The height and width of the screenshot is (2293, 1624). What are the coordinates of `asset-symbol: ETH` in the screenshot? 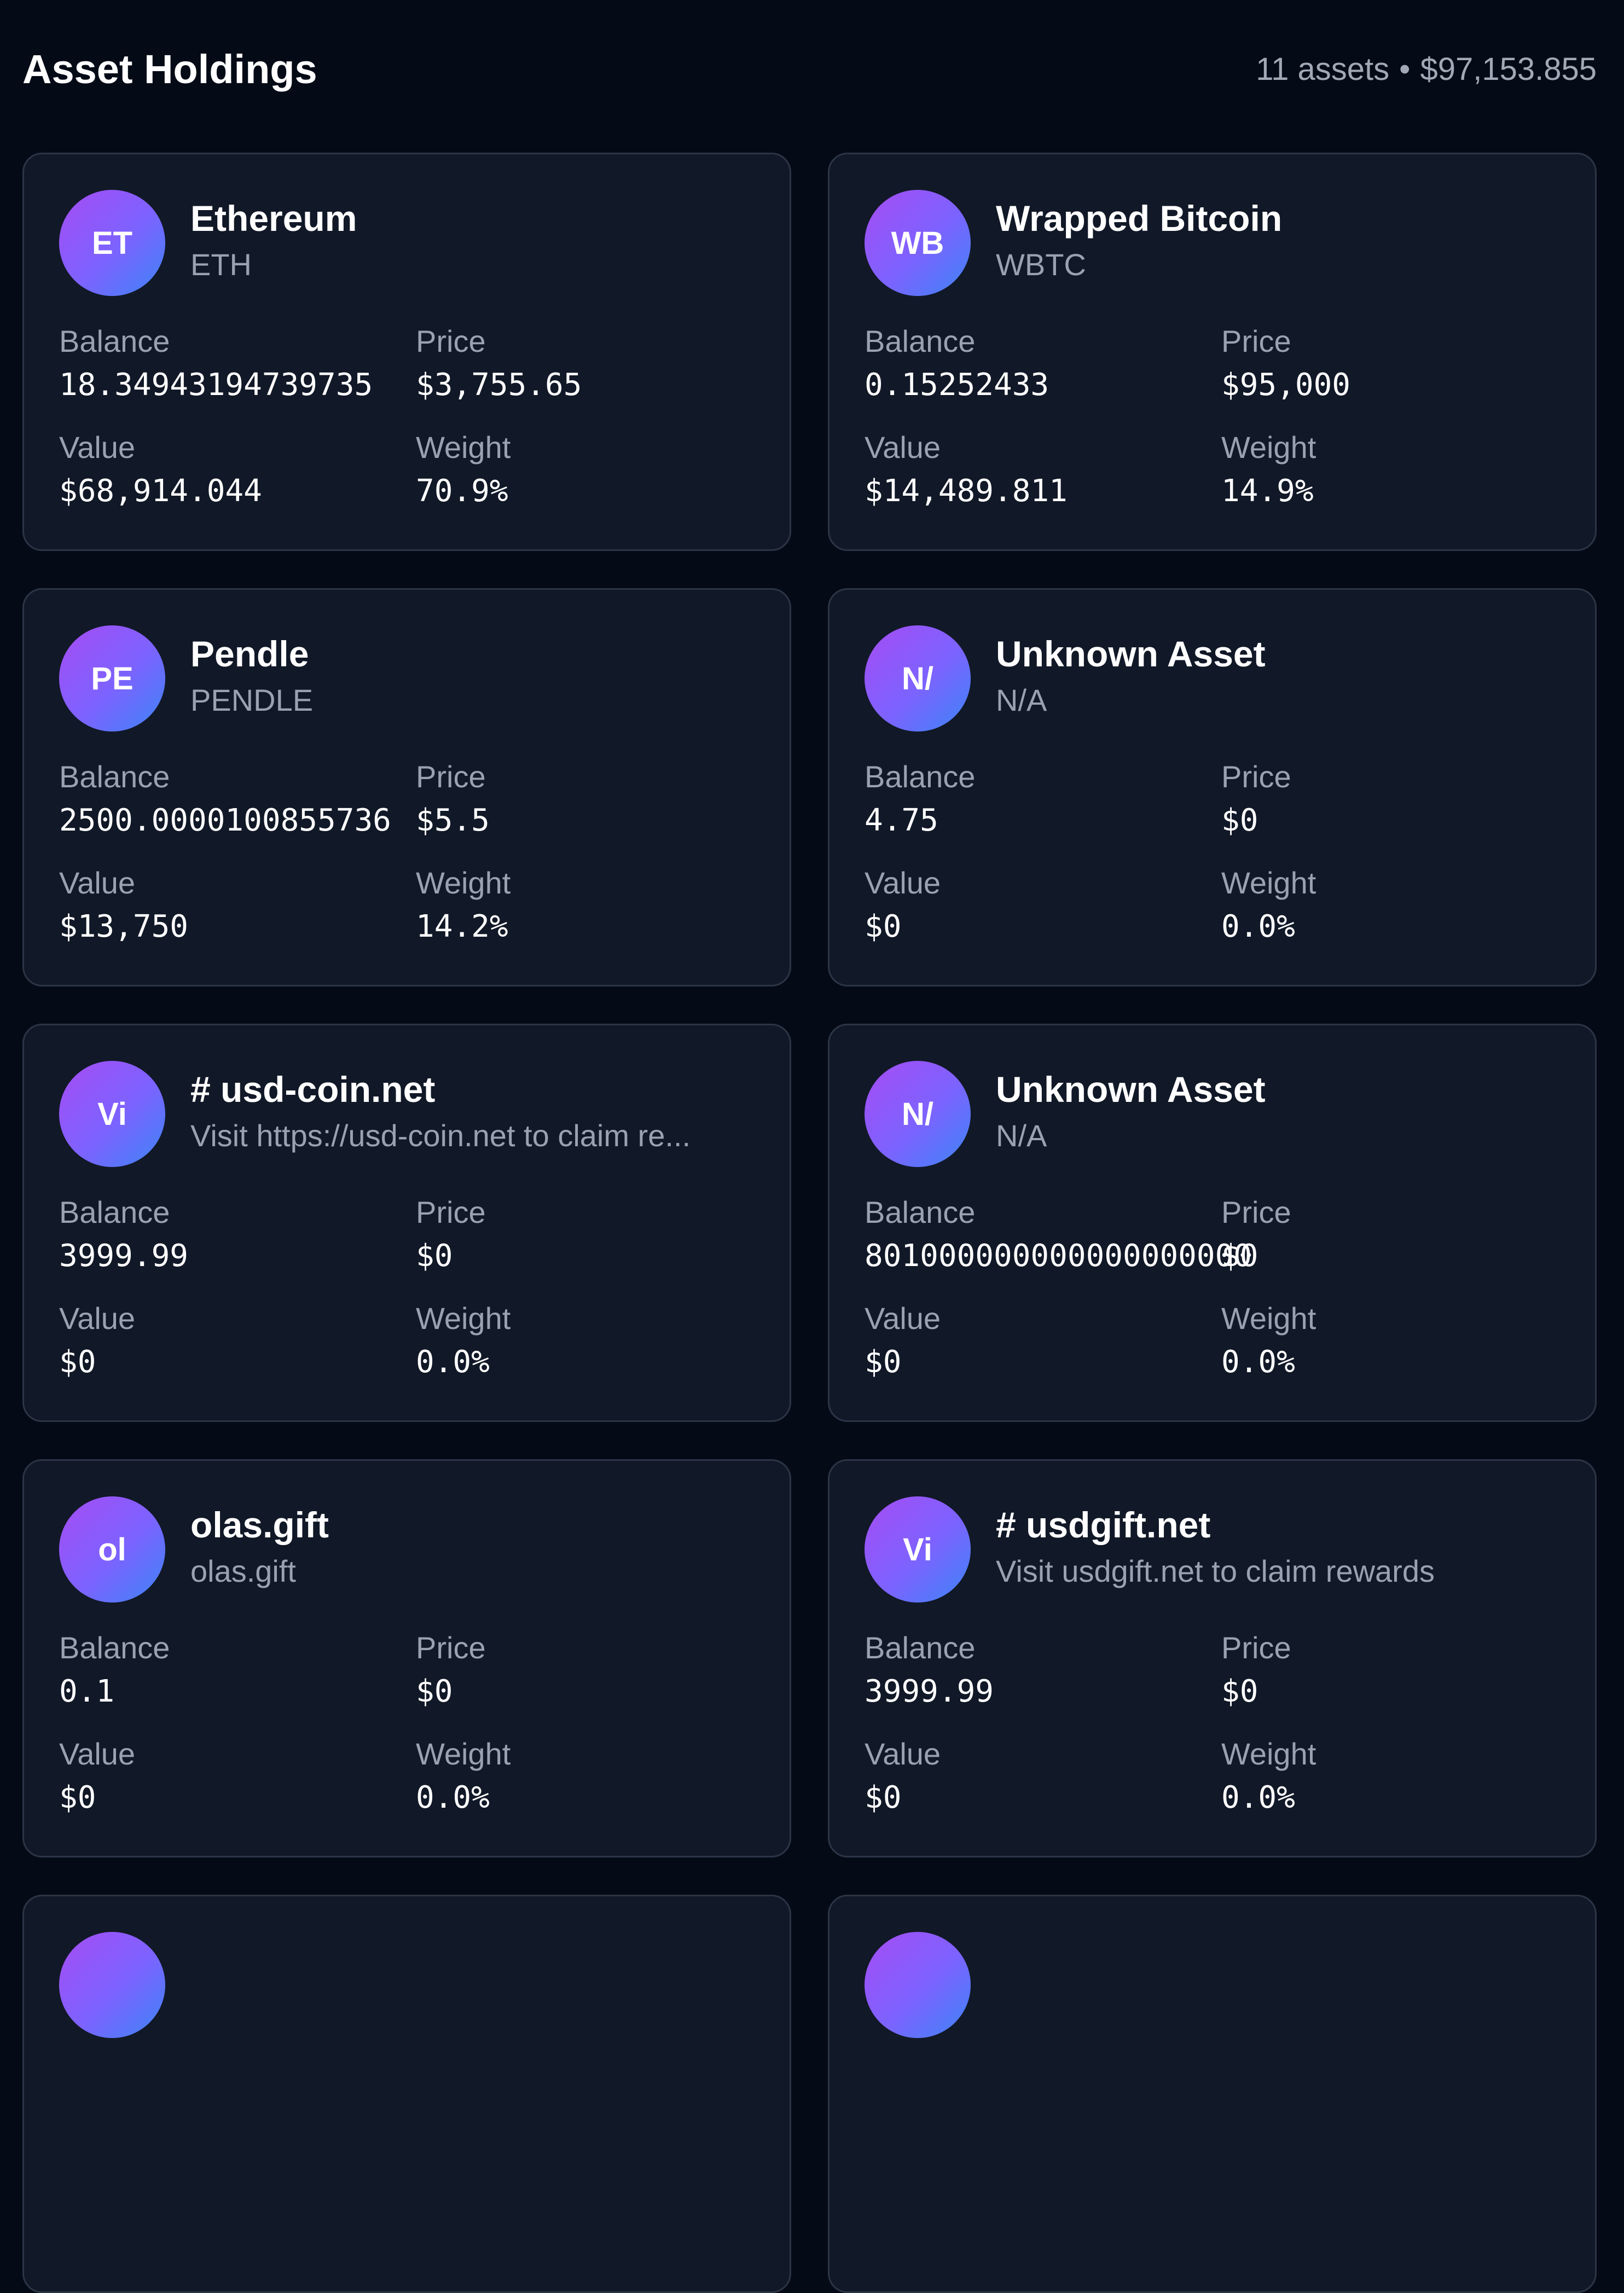 It's located at (221, 264).